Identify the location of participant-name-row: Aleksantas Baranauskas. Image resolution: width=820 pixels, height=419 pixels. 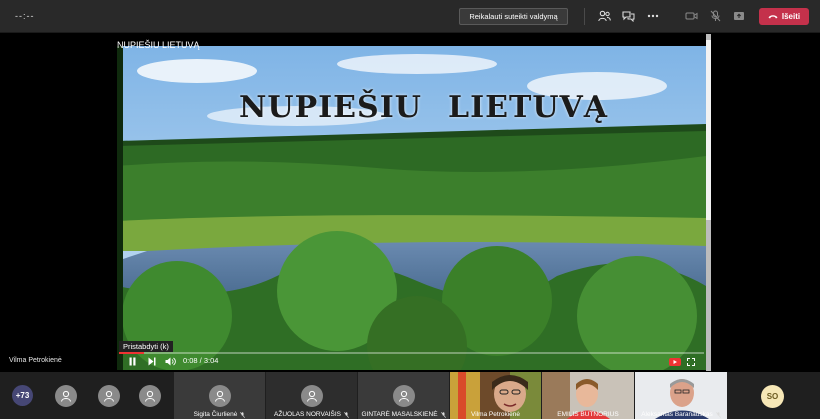
(681, 414).